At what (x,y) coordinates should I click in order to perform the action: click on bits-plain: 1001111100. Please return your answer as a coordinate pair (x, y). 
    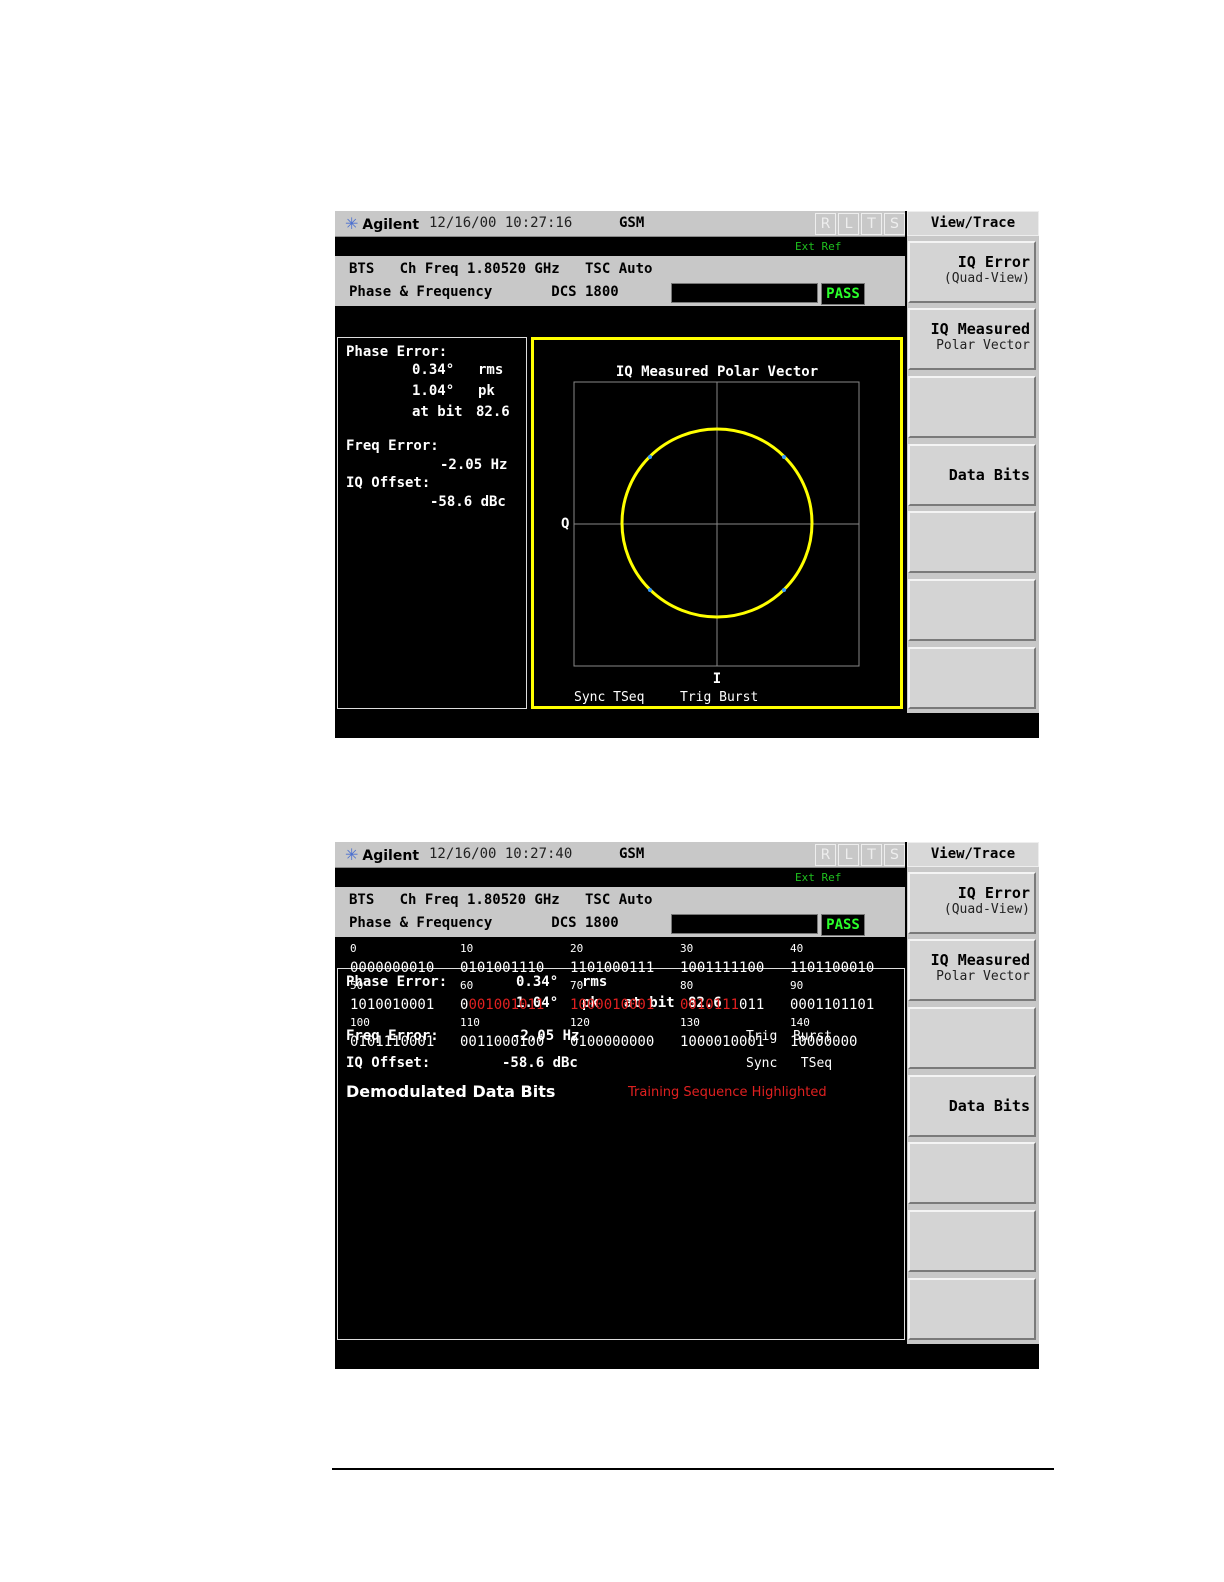
    Looking at the image, I should click on (722, 968).